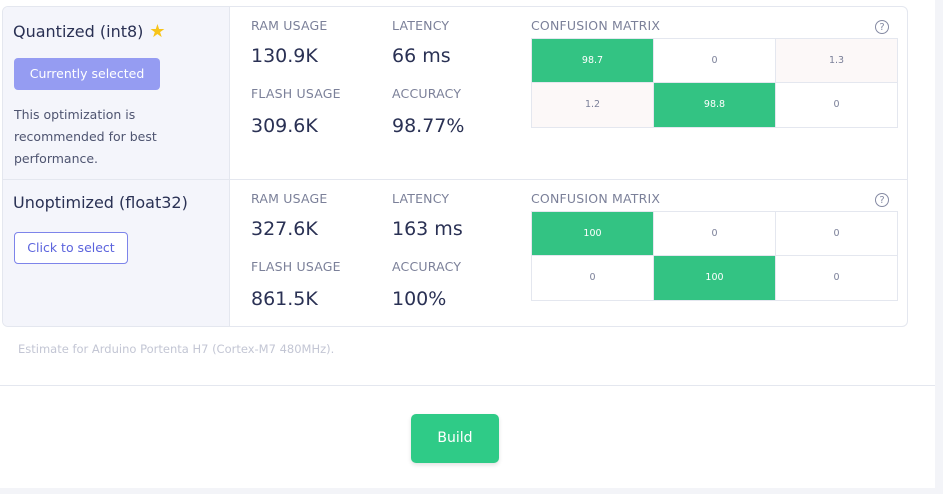 The image size is (943, 494). I want to click on build-button: Build, so click(455, 438).